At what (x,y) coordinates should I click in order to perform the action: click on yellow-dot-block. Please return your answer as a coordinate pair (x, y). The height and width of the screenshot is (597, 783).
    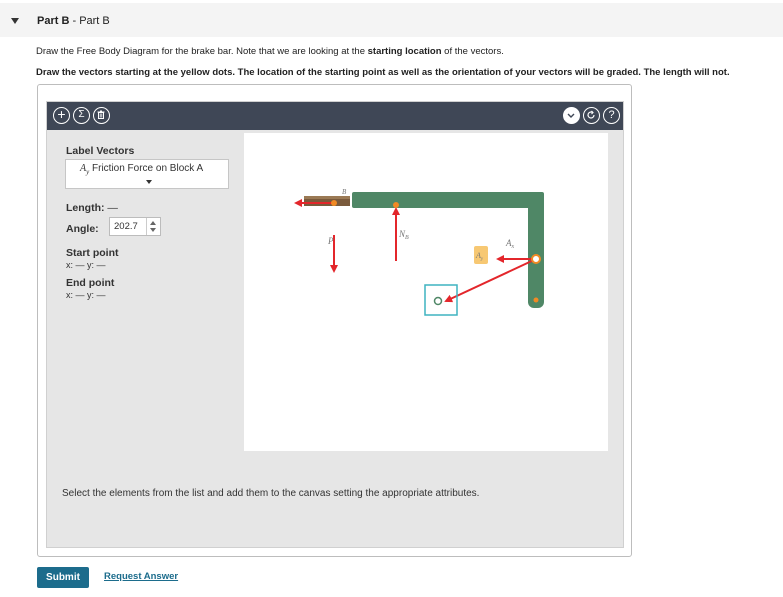
    Looking at the image, I should click on (334, 203).